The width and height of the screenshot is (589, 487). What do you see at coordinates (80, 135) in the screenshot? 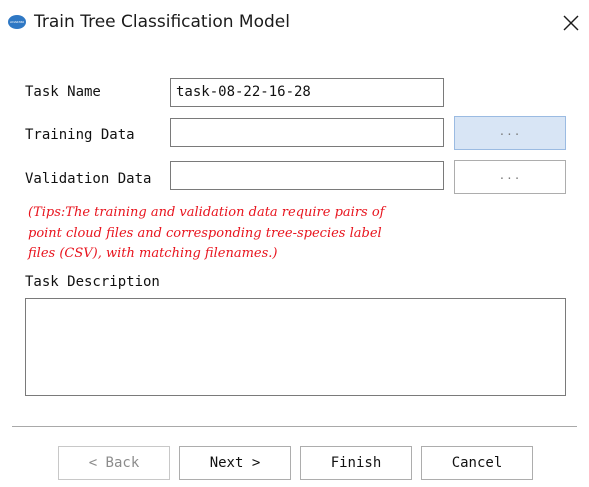
I see `training-data-label: Training Data` at bounding box center [80, 135].